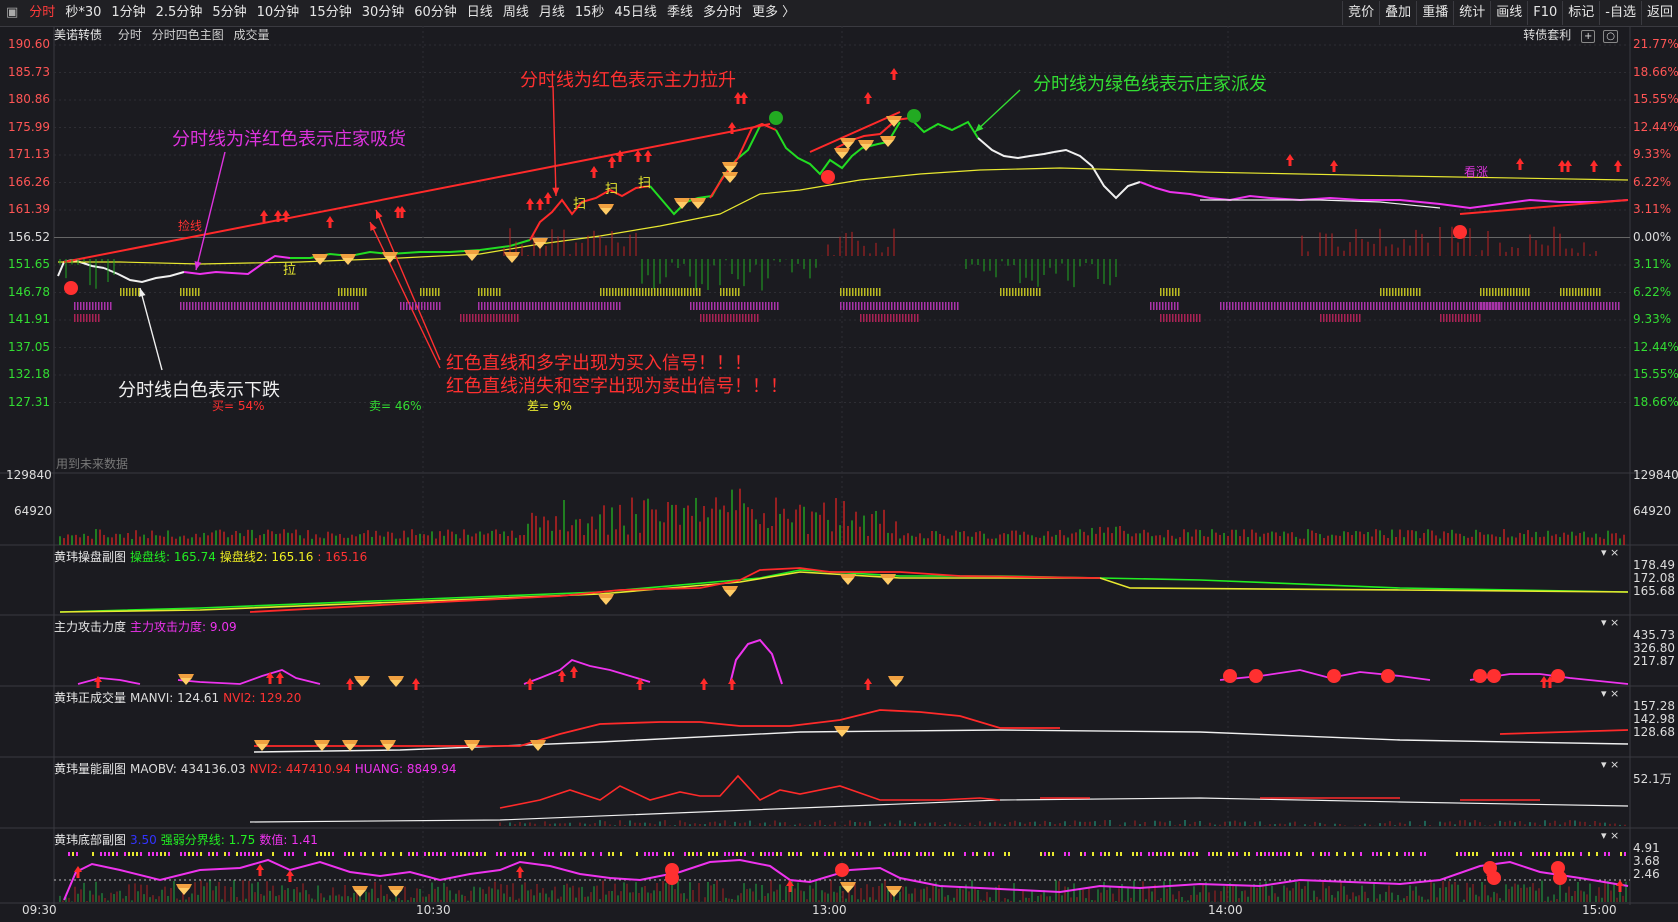 The height and width of the screenshot is (922, 1678). What do you see at coordinates (1654, 732) in the screenshot?
I see `subpanel-axis-tick: 128.68` at bounding box center [1654, 732].